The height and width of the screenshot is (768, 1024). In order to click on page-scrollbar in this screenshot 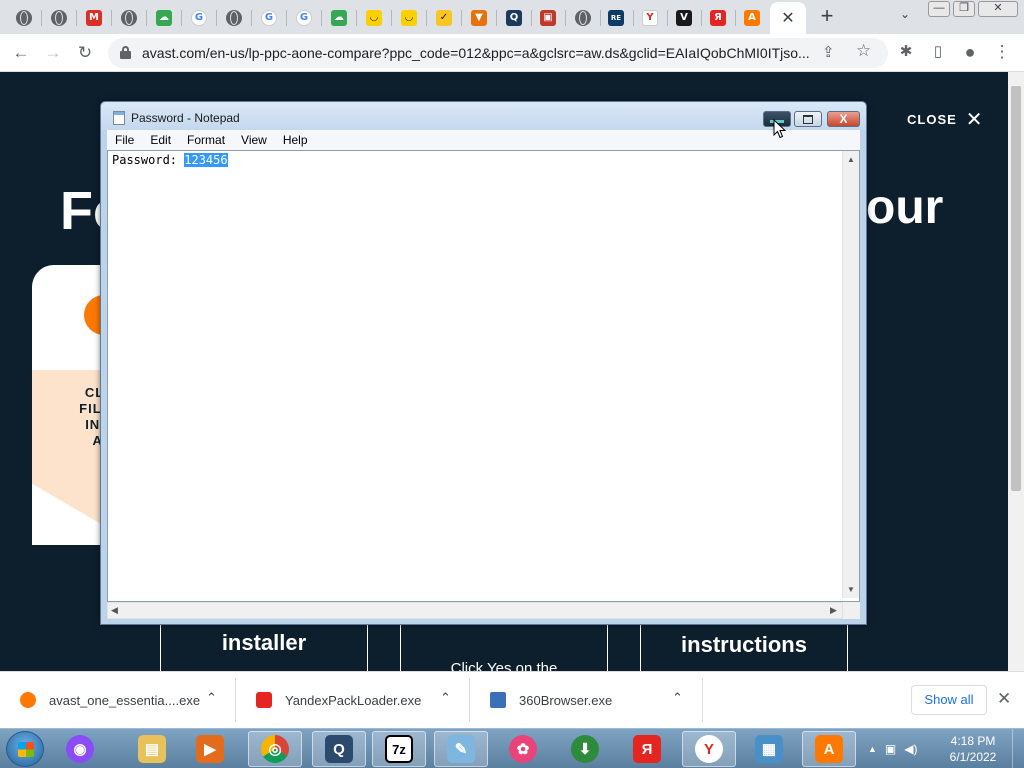, I will do `click(1016, 371)`.